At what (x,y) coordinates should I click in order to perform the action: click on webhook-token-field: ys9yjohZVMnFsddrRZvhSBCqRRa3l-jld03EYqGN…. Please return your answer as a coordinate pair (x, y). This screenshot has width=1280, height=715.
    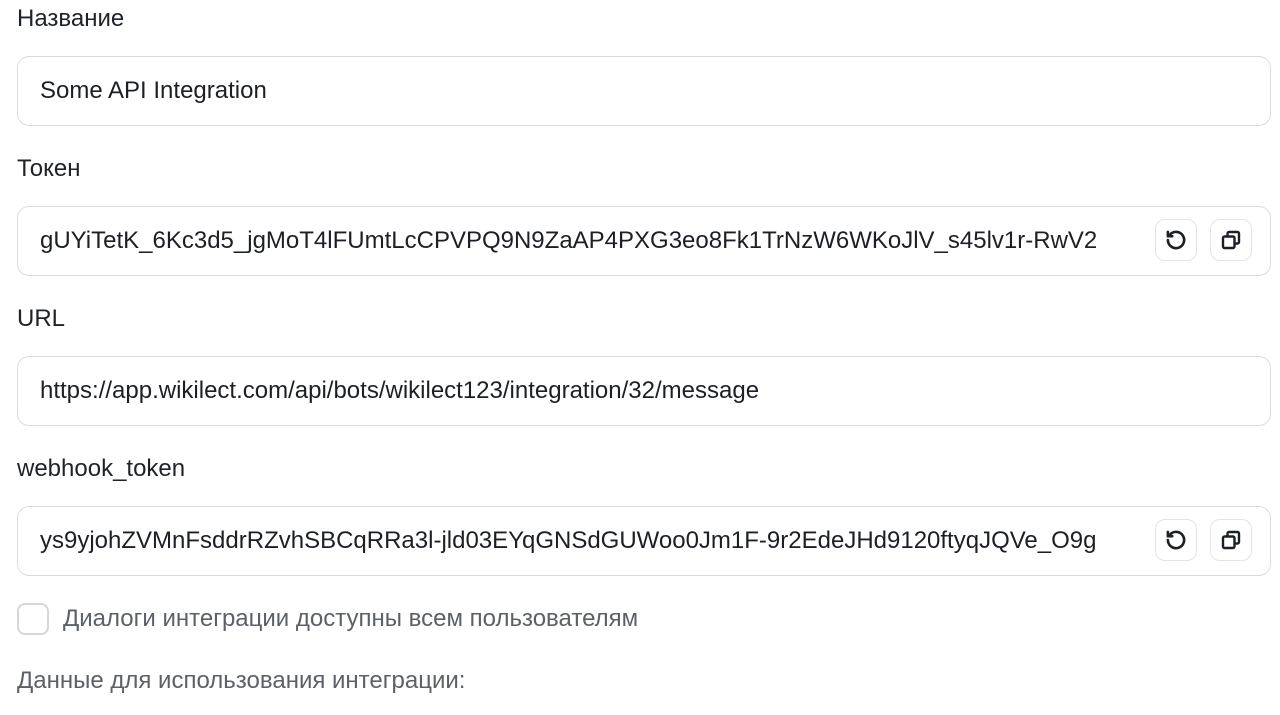
    Looking at the image, I should click on (644, 541).